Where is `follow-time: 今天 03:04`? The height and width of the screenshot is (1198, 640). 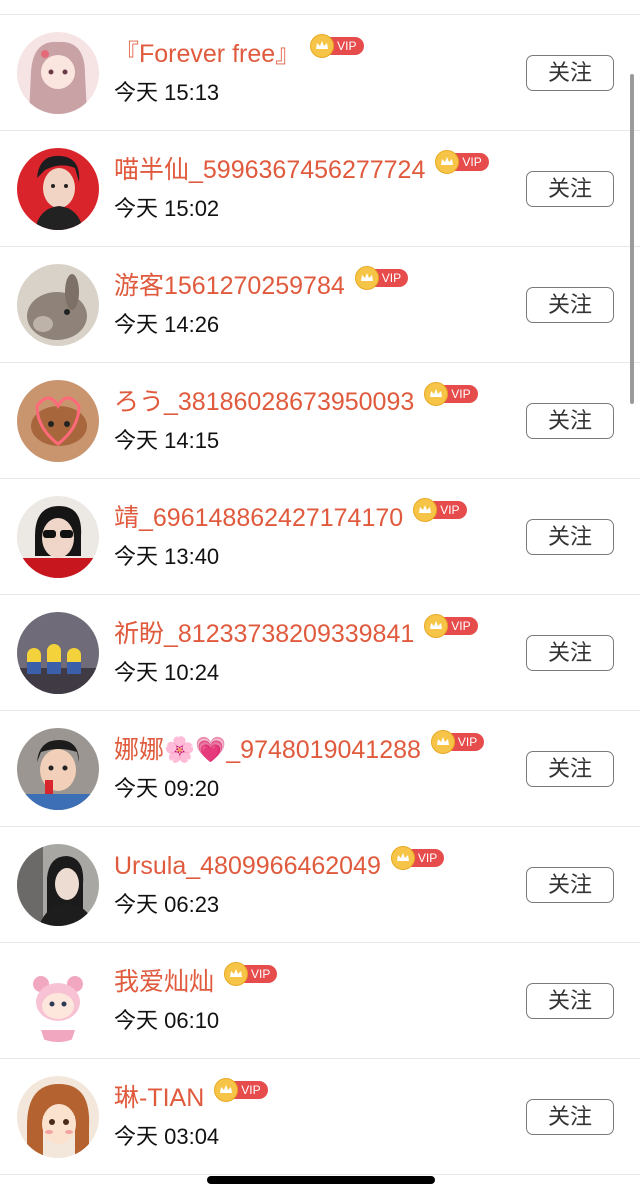
follow-time: 今天 03:04 is located at coordinates (167, 1136).